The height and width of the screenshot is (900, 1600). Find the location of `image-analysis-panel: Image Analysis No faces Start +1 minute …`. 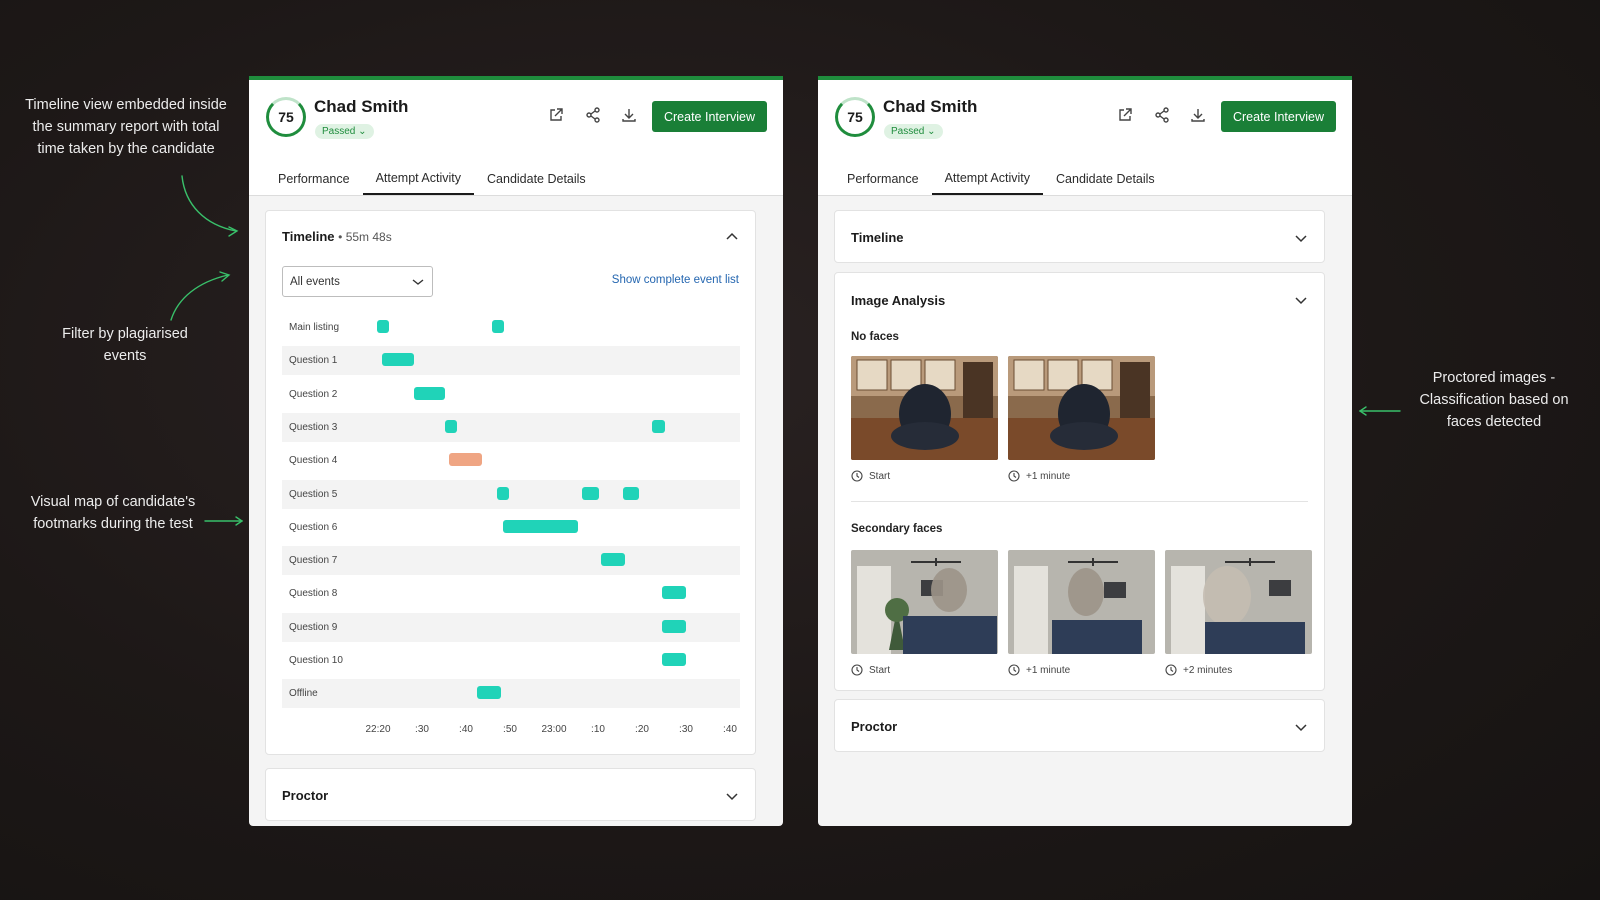

image-analysis-panel: Image Analysis No faces Start +1 minute … is located at coordinates (1079, 481).